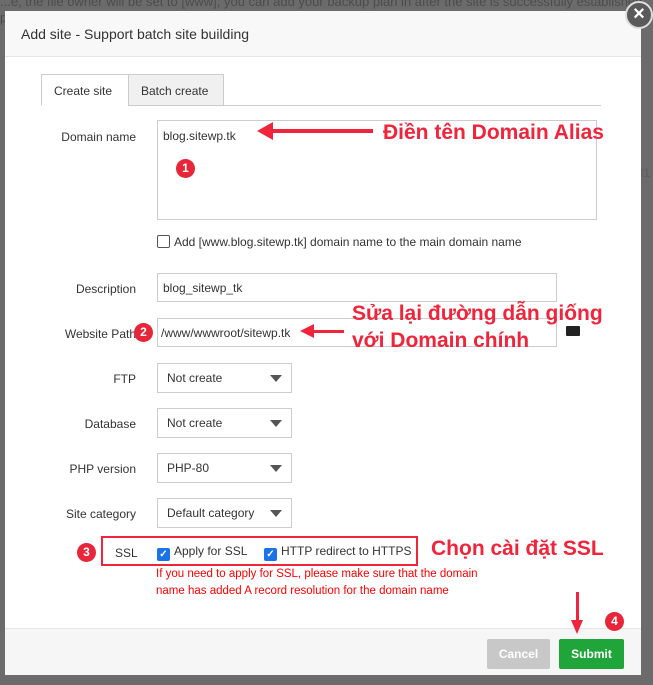 This screenshot has height=685, width=653. What do you see at coordinates (105, 289) in the screenshot?
I see `description-label: Description` at bounding box center [105, 289].